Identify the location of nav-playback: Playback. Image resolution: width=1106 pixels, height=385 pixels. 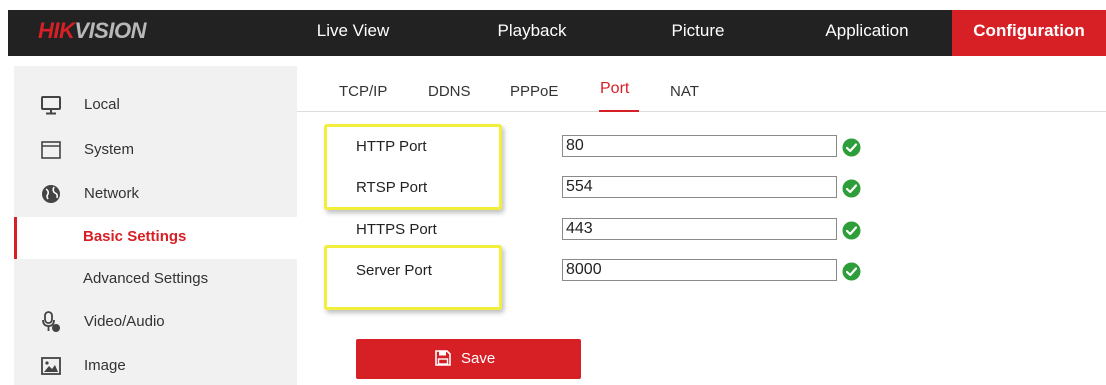
(532, 33).